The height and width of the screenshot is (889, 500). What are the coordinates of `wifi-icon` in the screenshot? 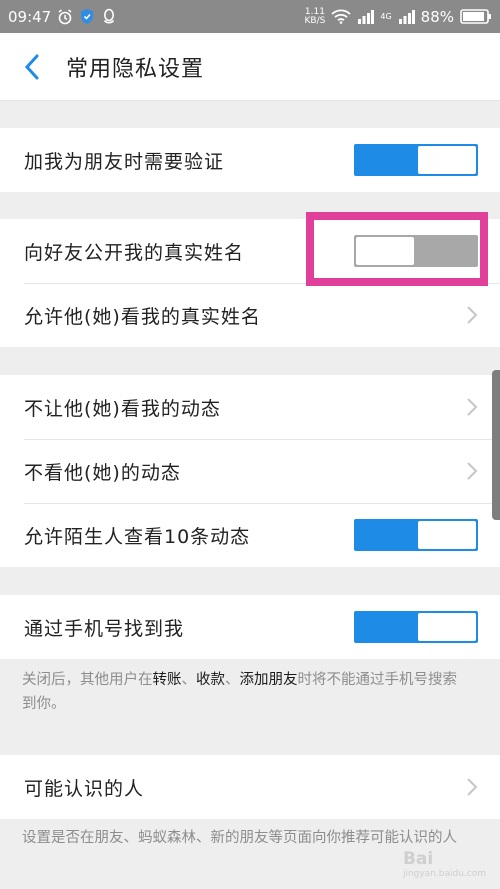 It's located at (341, 16).